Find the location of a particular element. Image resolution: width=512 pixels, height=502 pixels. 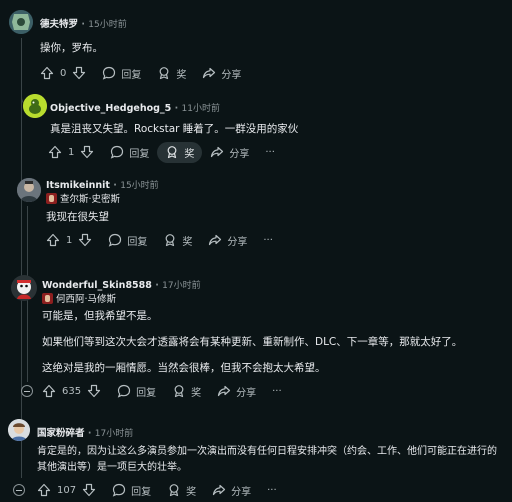

username: 国家粉碎者 is located at coordinates (61, 433).